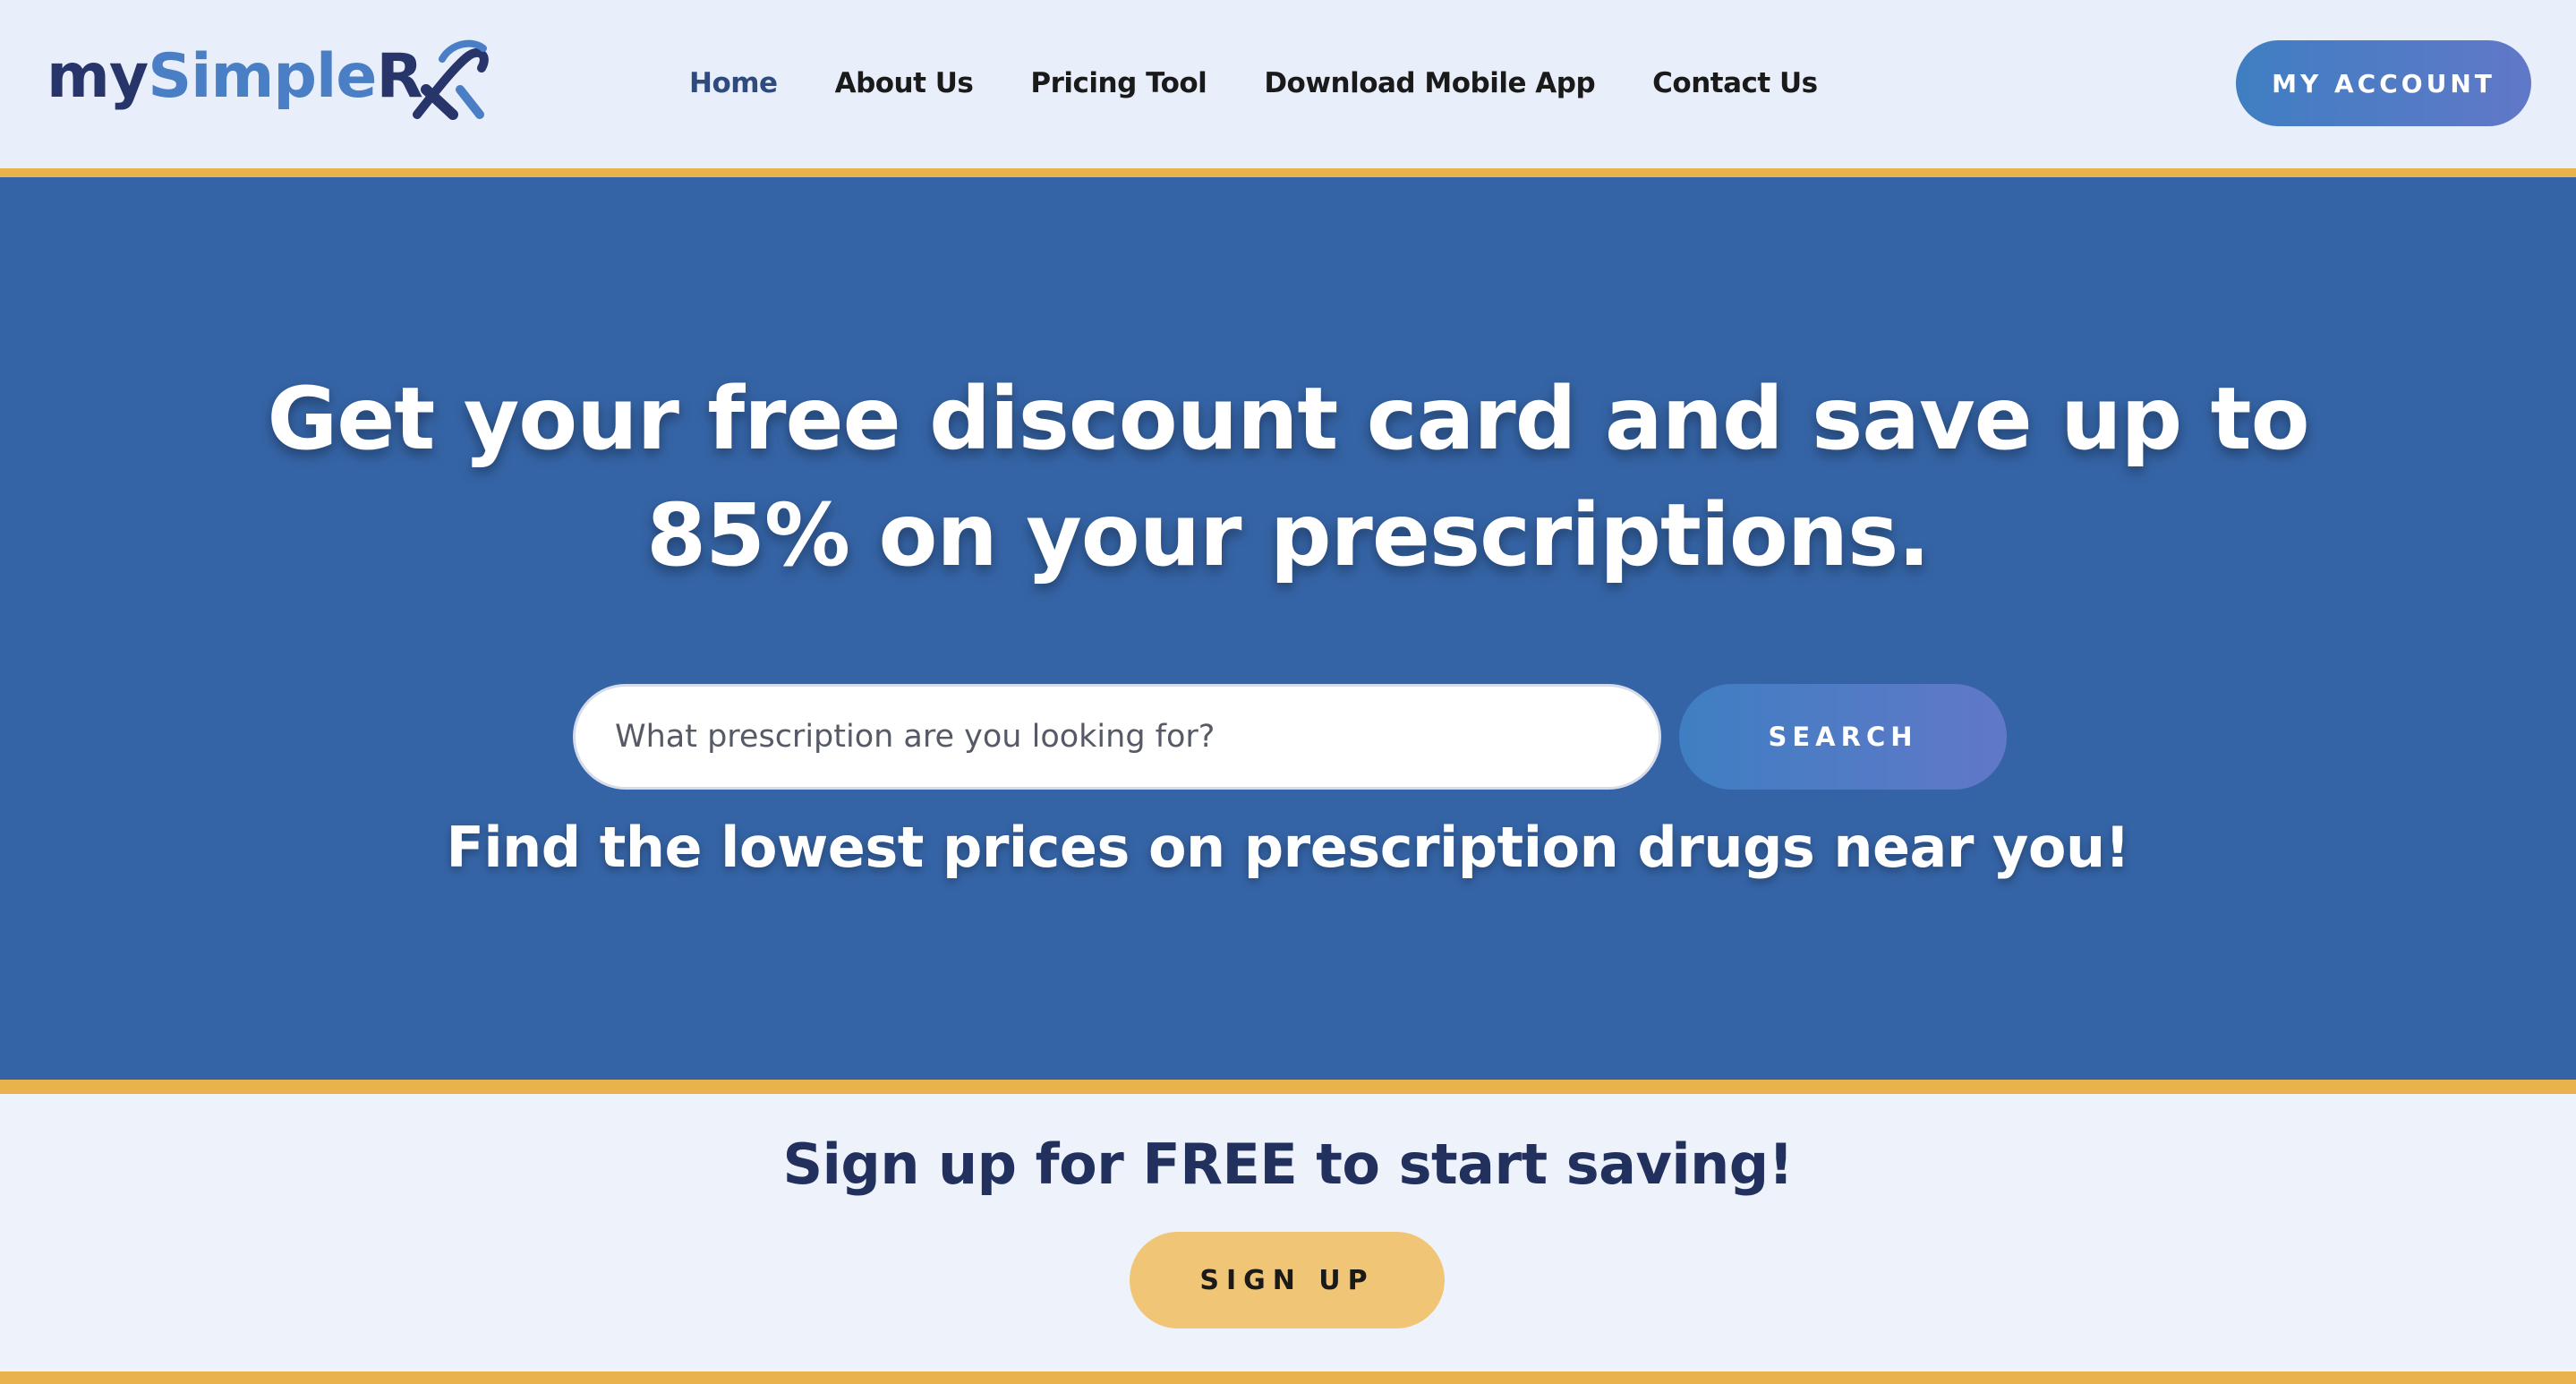  What do you see at coordinates (1288, 1087) in the screenshot?
I see `hero-divider` at bounding box center [1288, 1087].